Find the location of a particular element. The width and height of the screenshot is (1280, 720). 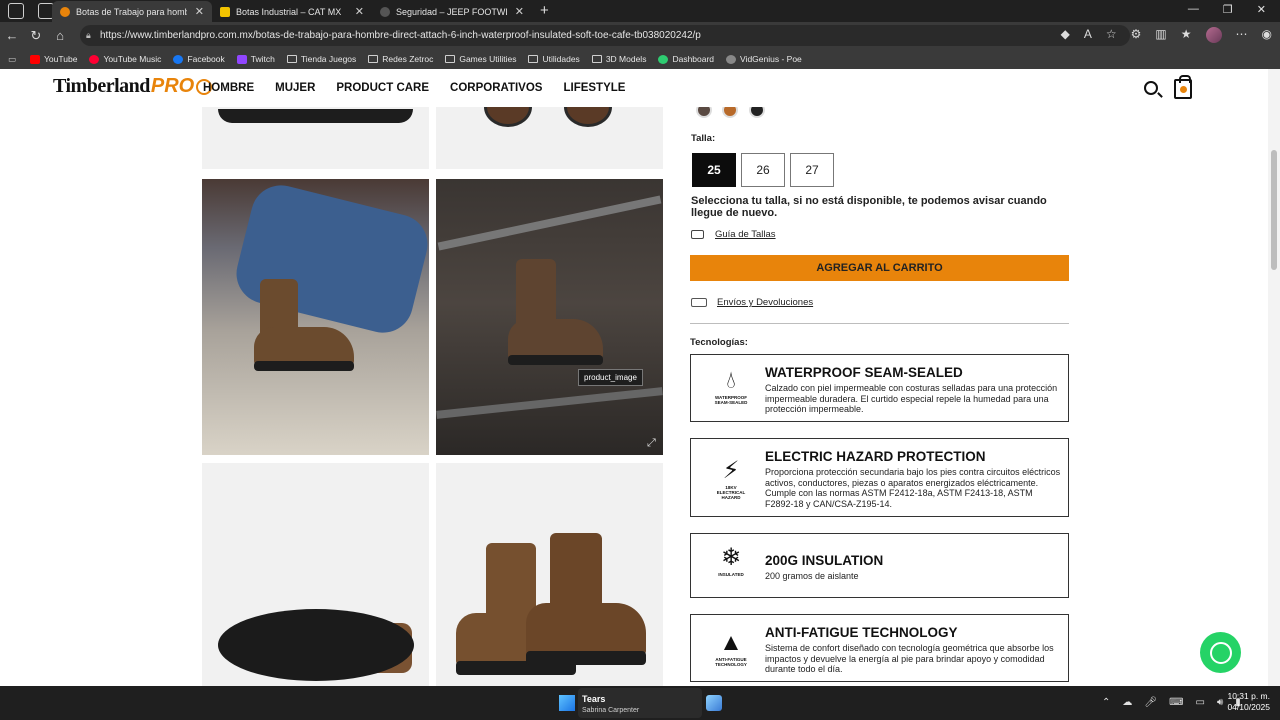

bookmark-utilidades: Utilidades is located at coordinates (554, 59).